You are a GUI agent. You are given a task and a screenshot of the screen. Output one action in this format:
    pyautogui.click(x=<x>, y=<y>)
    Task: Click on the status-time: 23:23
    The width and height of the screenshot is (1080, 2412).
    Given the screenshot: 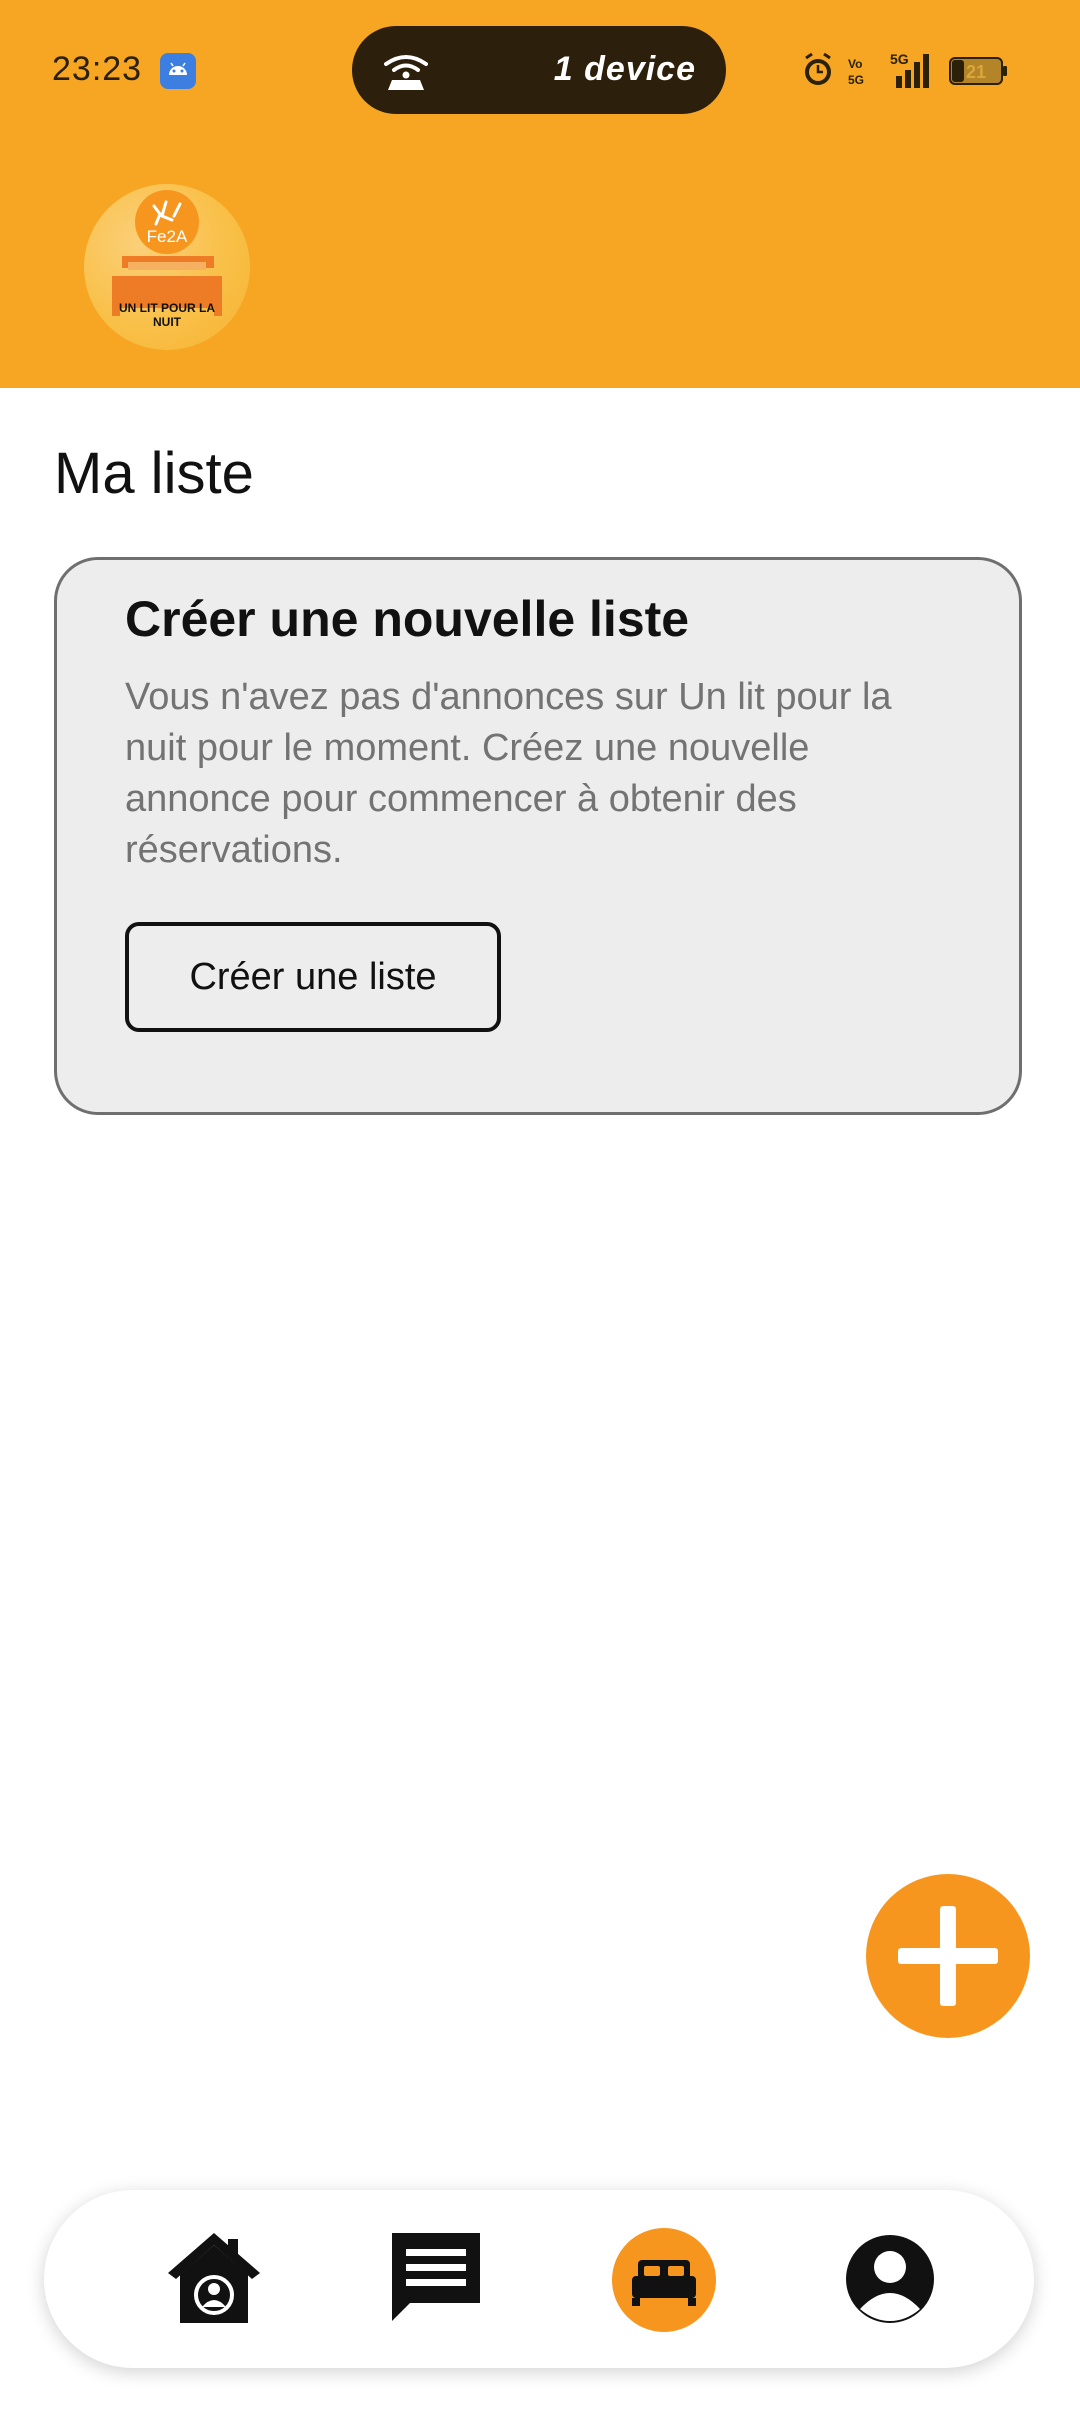 What is the action you would take?
    pyautogui.click(x=97, y=69)
    